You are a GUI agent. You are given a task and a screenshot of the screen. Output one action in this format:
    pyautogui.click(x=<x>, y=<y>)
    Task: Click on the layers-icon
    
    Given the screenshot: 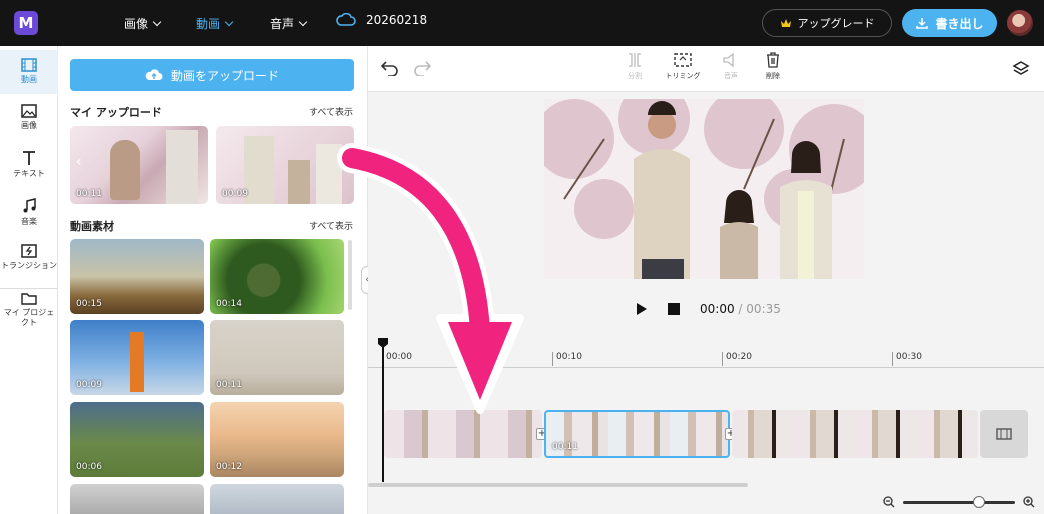 What is the action you would take?
    pyautogui.click(x=1021, y=69)
    